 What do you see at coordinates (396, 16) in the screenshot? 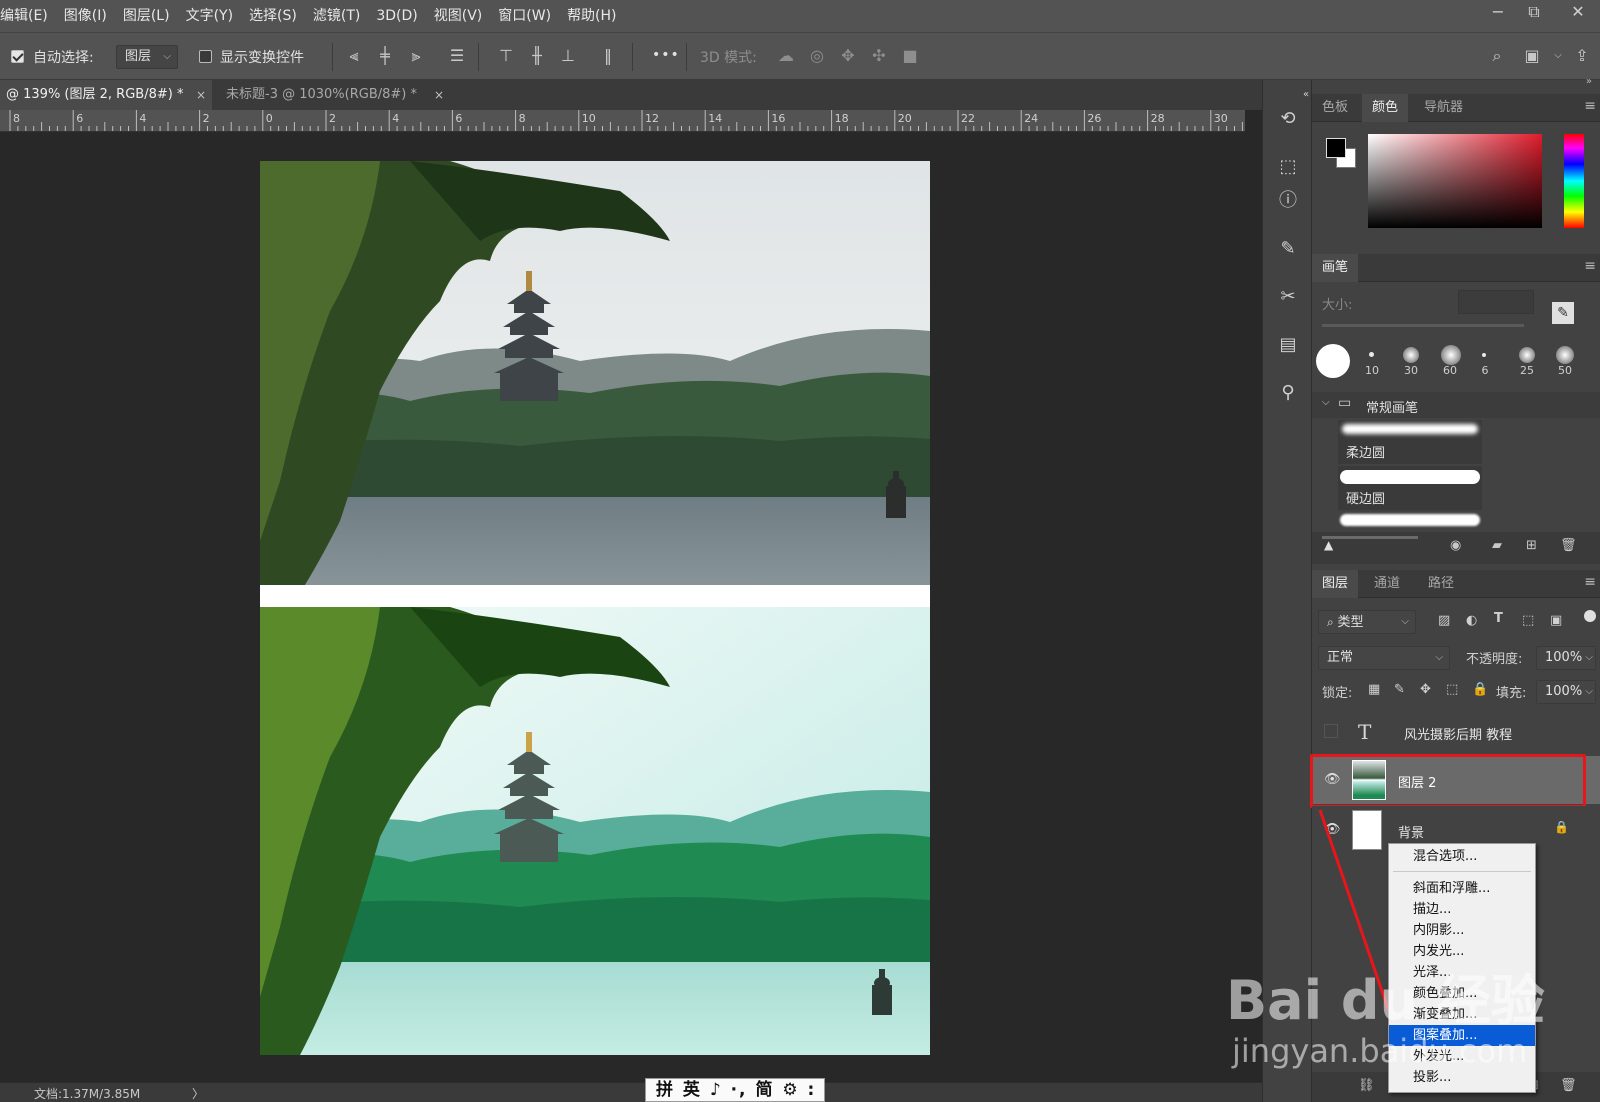
I see `menu-3d: 3D(D)` at bounding box center [396, 16].